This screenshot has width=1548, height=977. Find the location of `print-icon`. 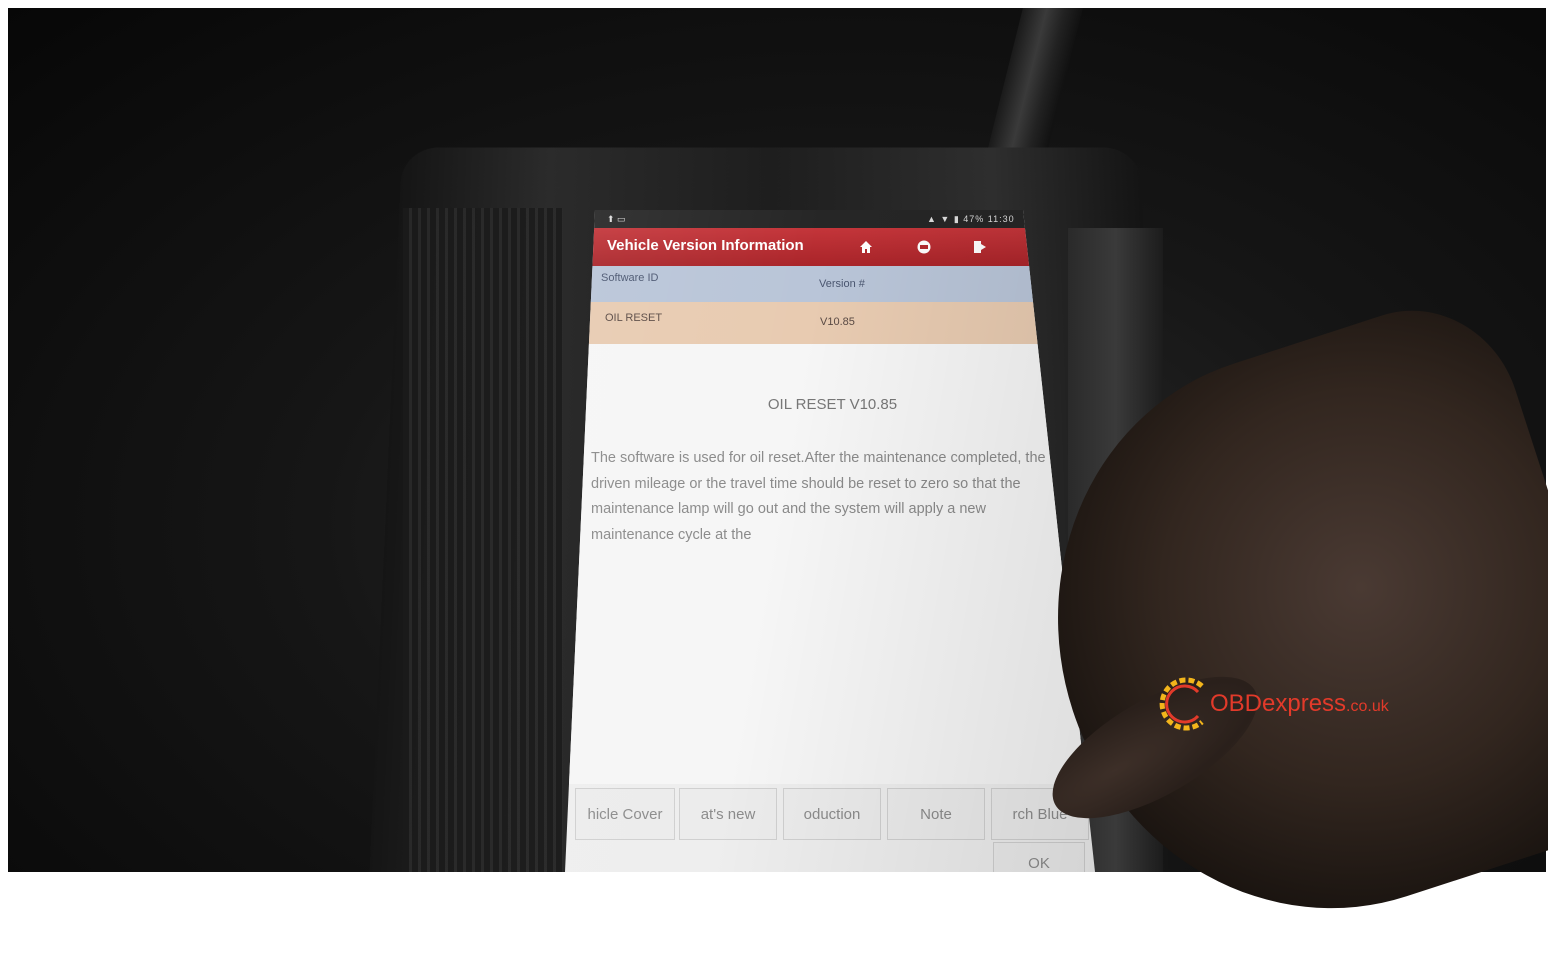

print-icon is located at coordinates (924, 247).